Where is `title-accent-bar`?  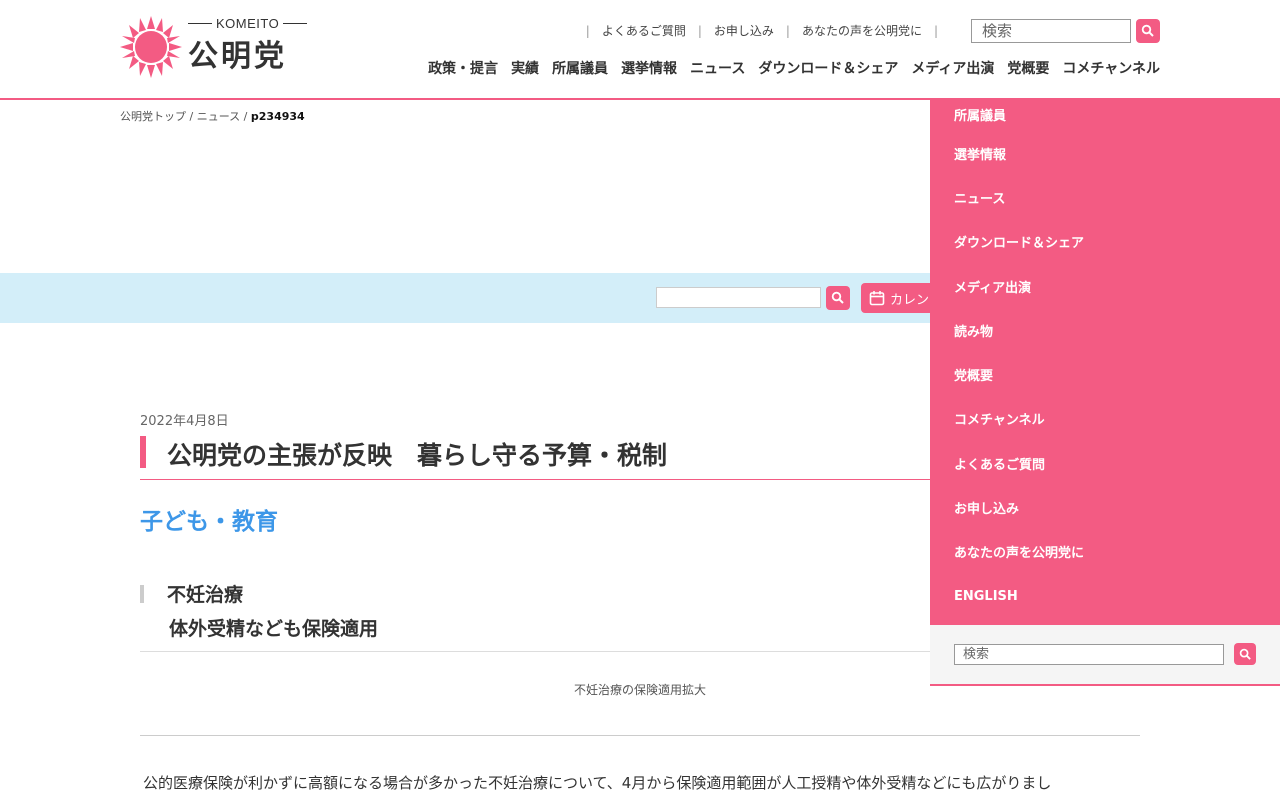 title-accent-bar is located at coordinates (143, 452).